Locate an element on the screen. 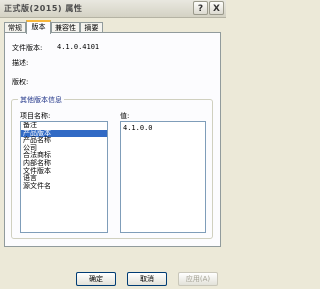 Image resolution: width=320 pixels, height=289 pixels. value-label: 值: is located at coordinates (125, 116).